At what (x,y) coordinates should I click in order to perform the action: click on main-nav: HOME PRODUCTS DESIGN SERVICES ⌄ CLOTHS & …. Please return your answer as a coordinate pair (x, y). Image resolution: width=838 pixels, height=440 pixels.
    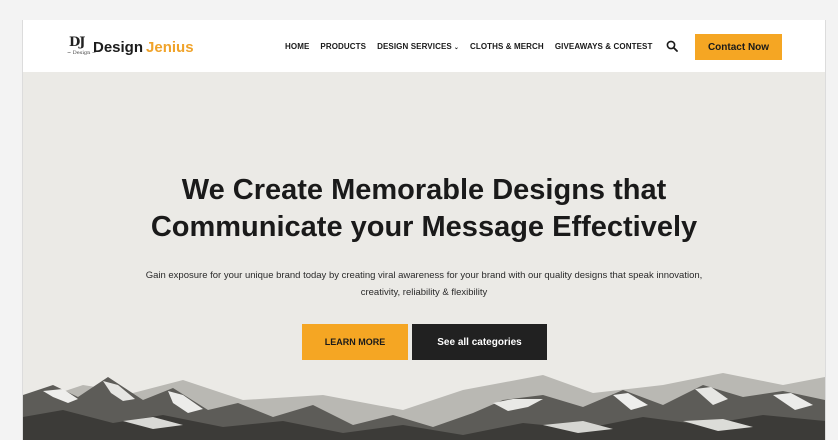
    Looking at the image, I should click on (474, 46).